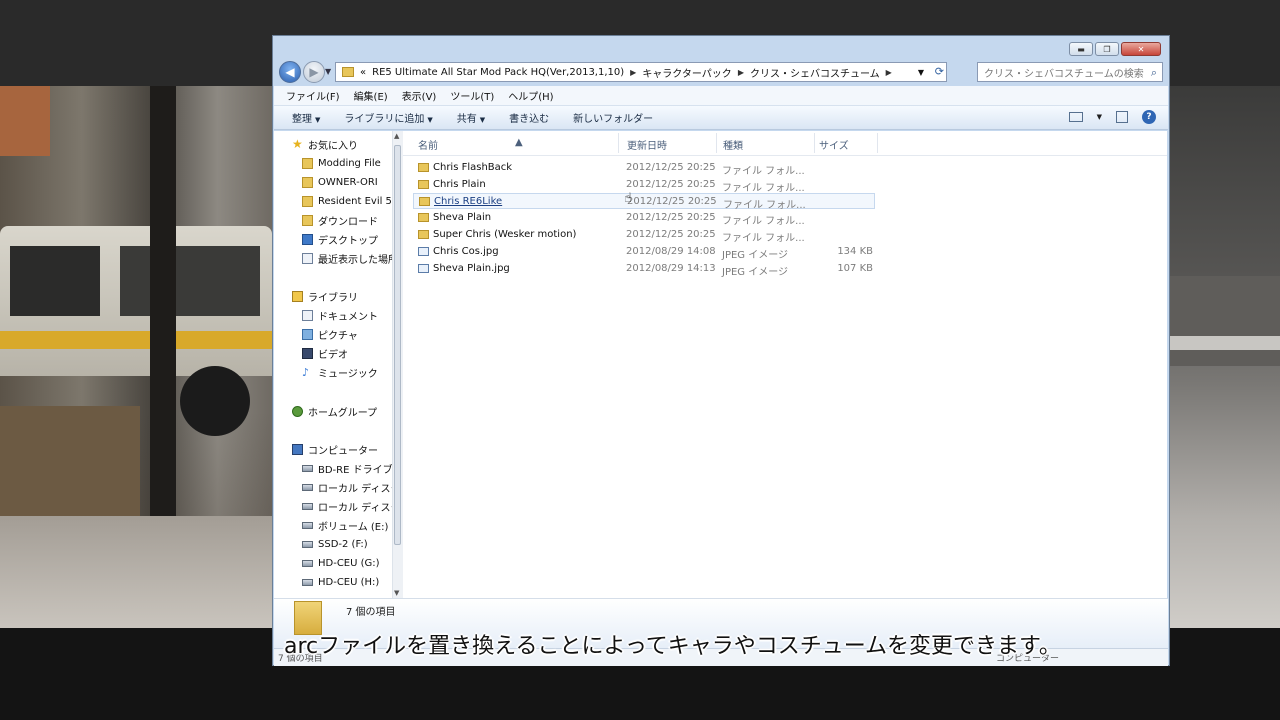  What do you see at coordinates (307, 334) in the screenshot?
I see `pictures-icon` at bounding box center [307, 334].